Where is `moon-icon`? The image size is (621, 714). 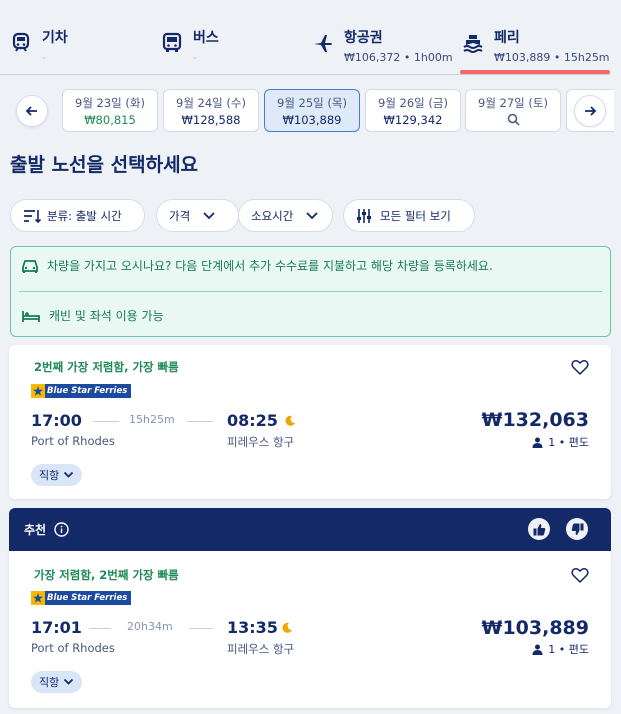
moon-icon is located at coordinates (287, 627).